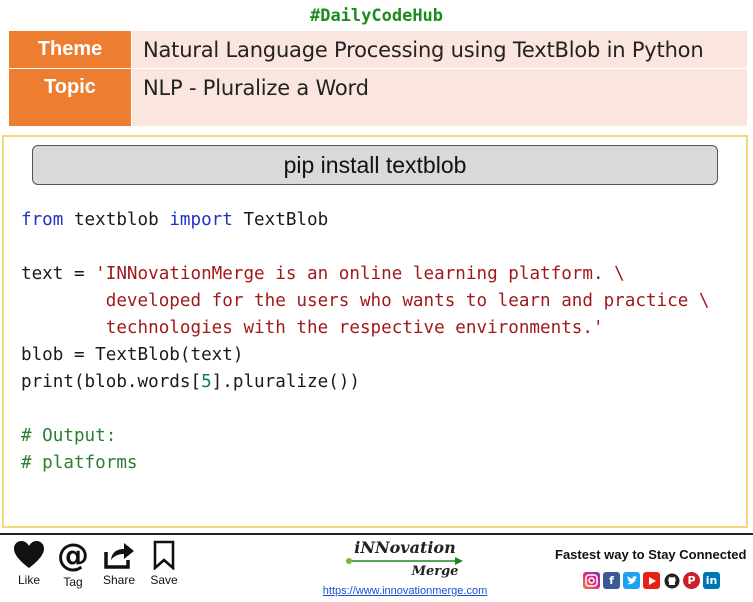  Describe the element at coordinates (671, 580) in the screenshot. I see `github-icon` at that location.